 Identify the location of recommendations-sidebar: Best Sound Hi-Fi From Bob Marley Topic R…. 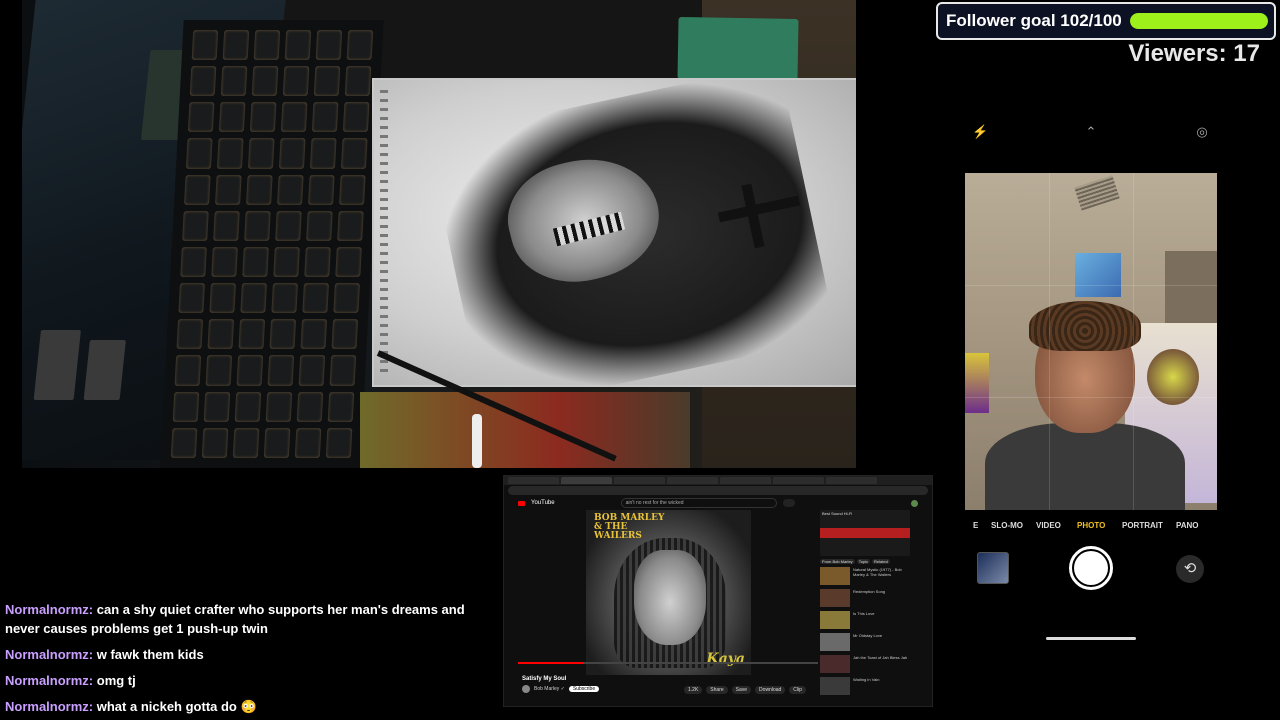
(870, 608).